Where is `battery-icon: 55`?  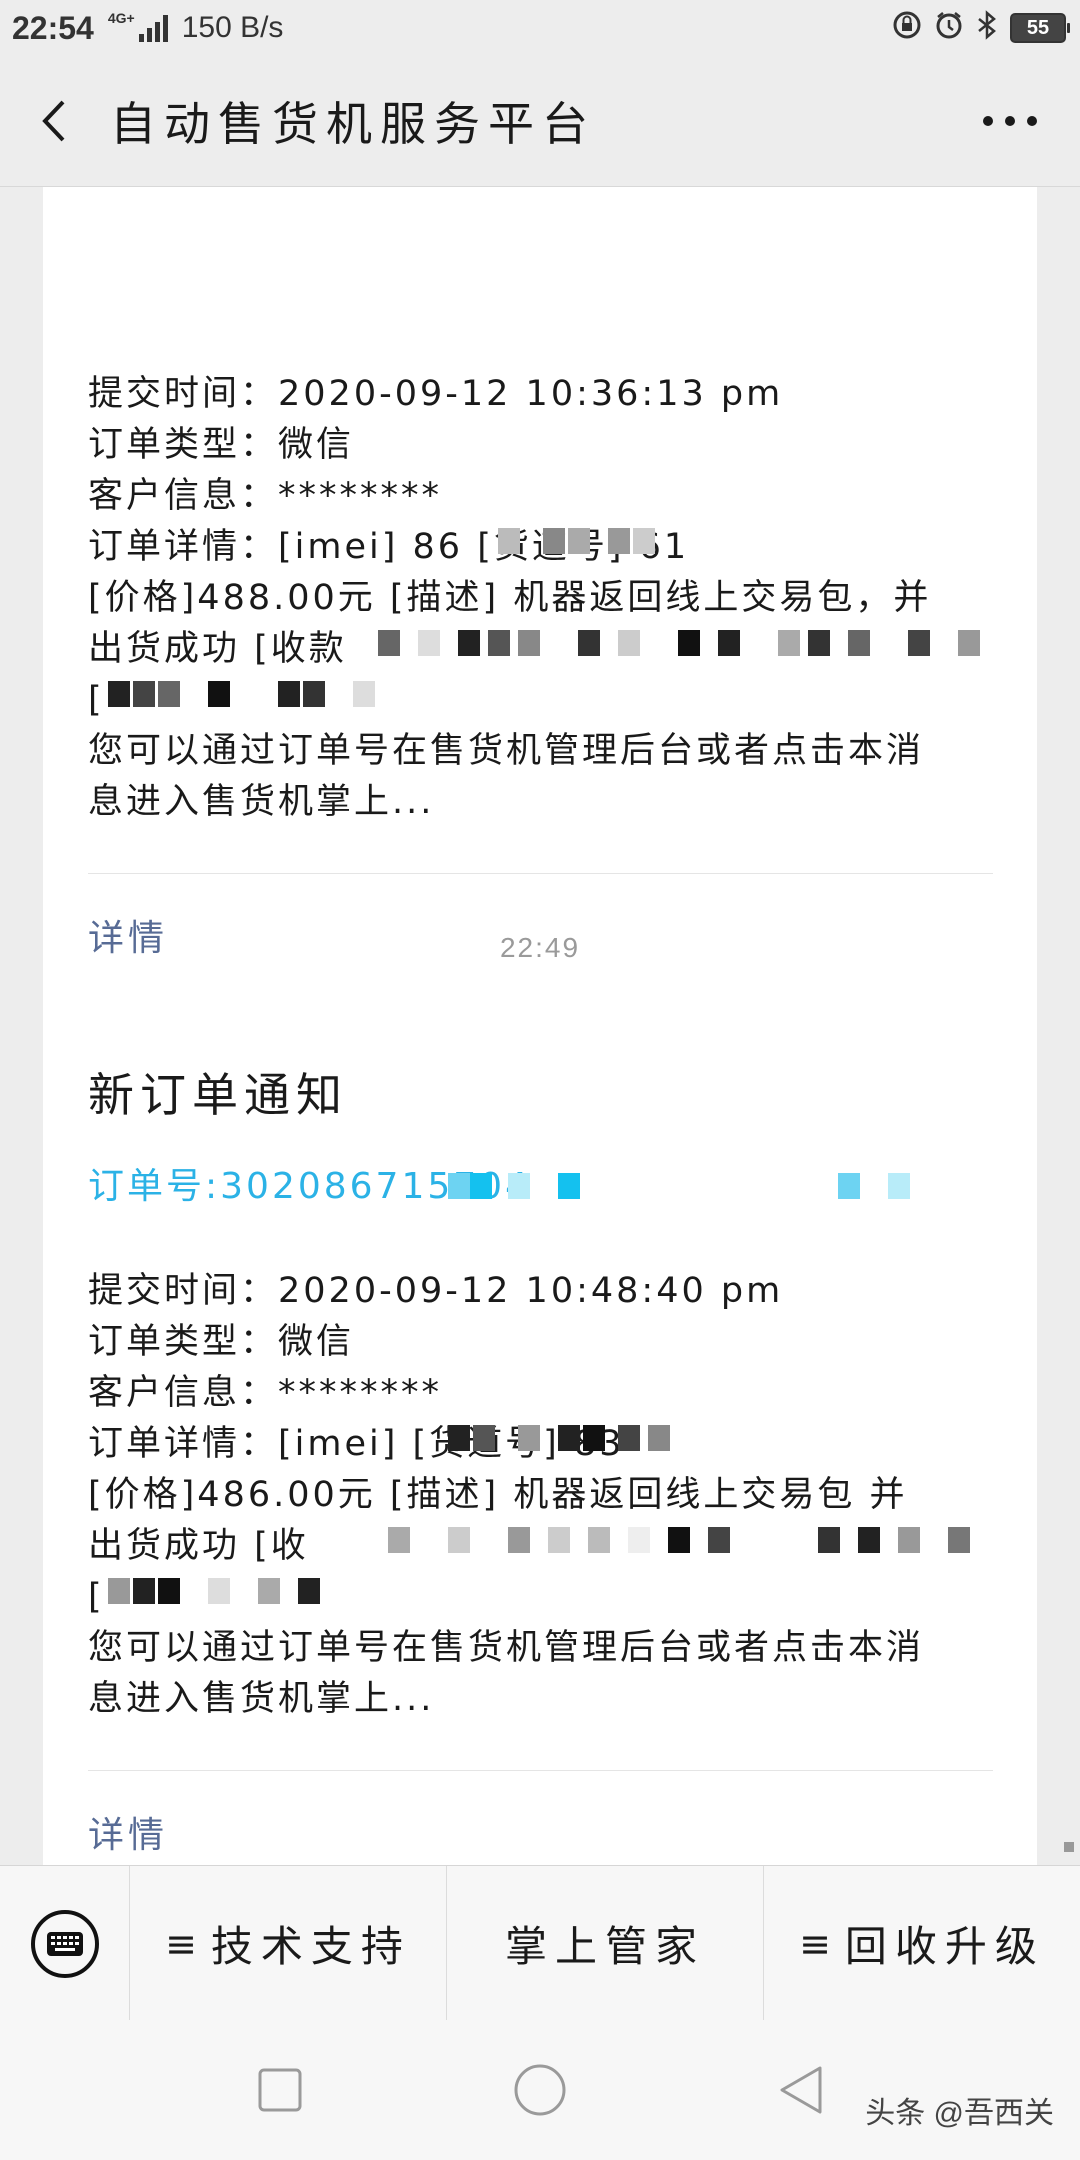 battery-icon: 55 is located at coordinates (1040, 28).